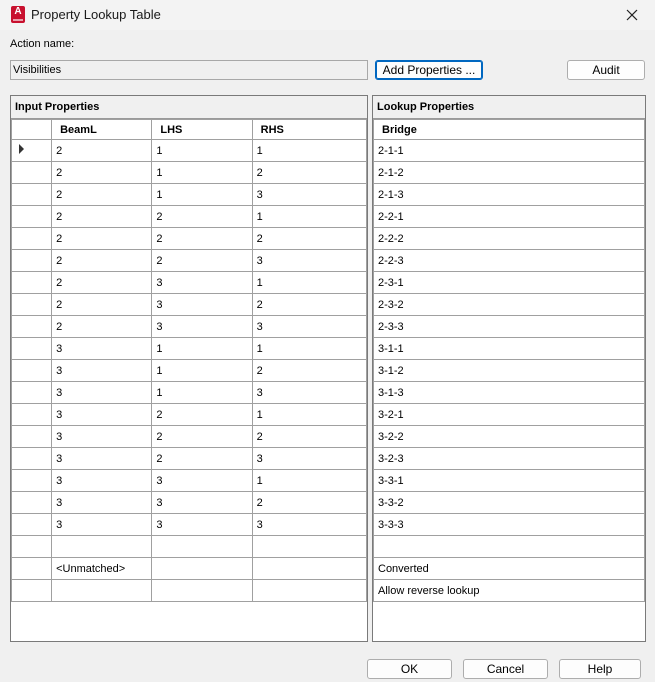 This screenshot has width=655, height=682. Describe the element at coordinates (189, 370) in the screenshot. I see `table-row: 312` at that location.